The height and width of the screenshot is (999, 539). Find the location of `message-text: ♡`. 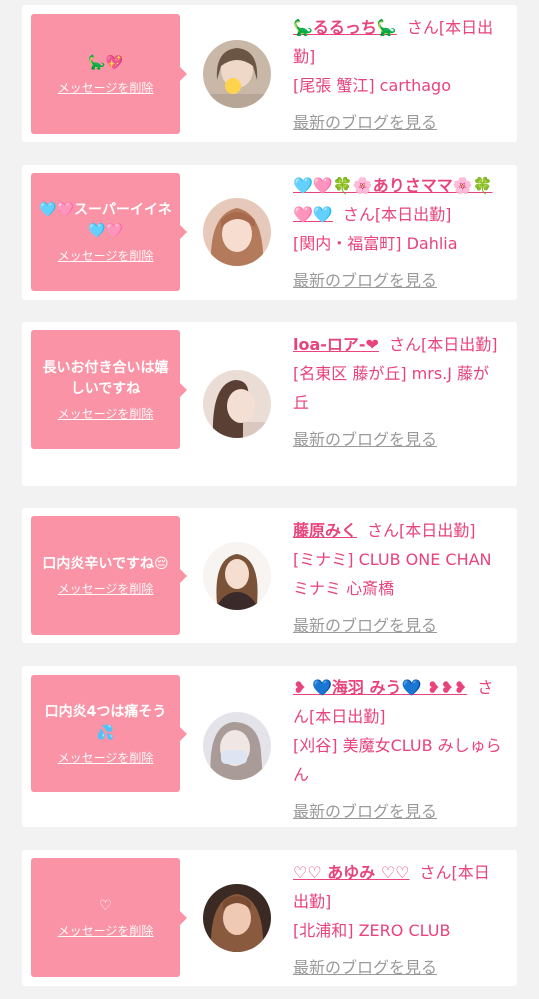

message-text: ♡ is located at coordinates (105, 906).